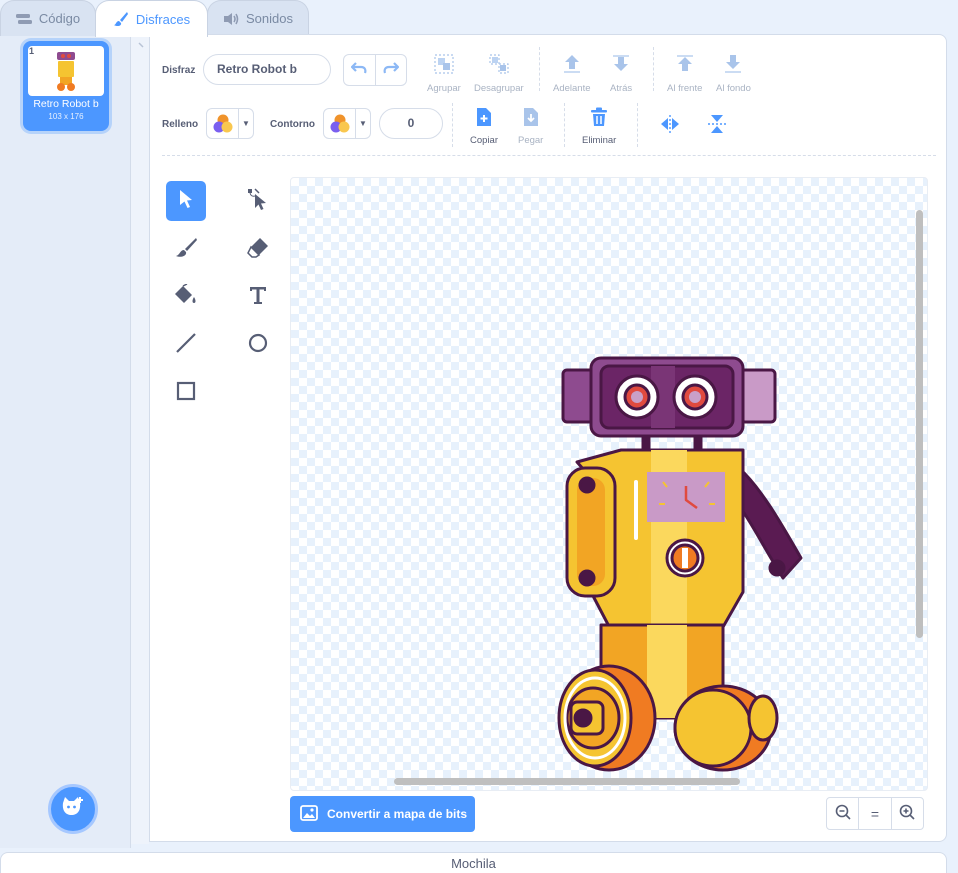  I want to click on select-tool, so click(186, 201).